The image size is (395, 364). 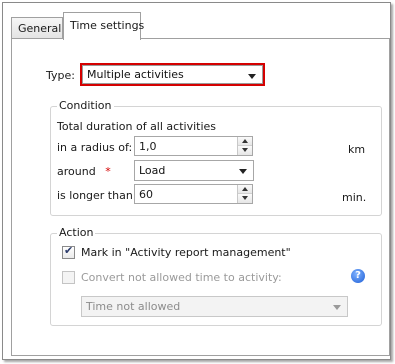 I want to click on around-label-row: around *, so click(x=84, y=171).